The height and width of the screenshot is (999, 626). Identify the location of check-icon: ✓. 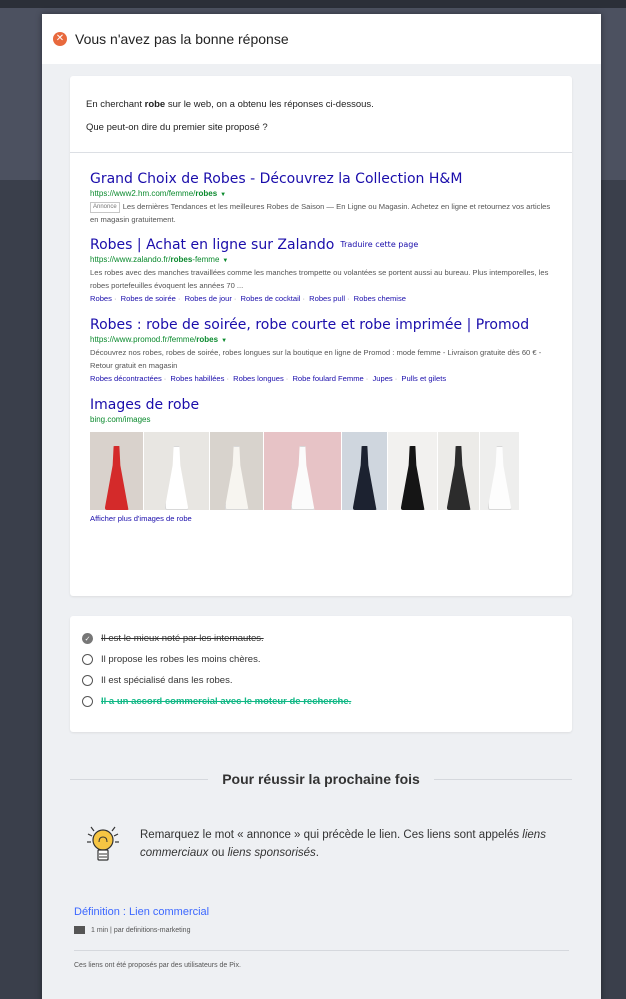
(87, 638).